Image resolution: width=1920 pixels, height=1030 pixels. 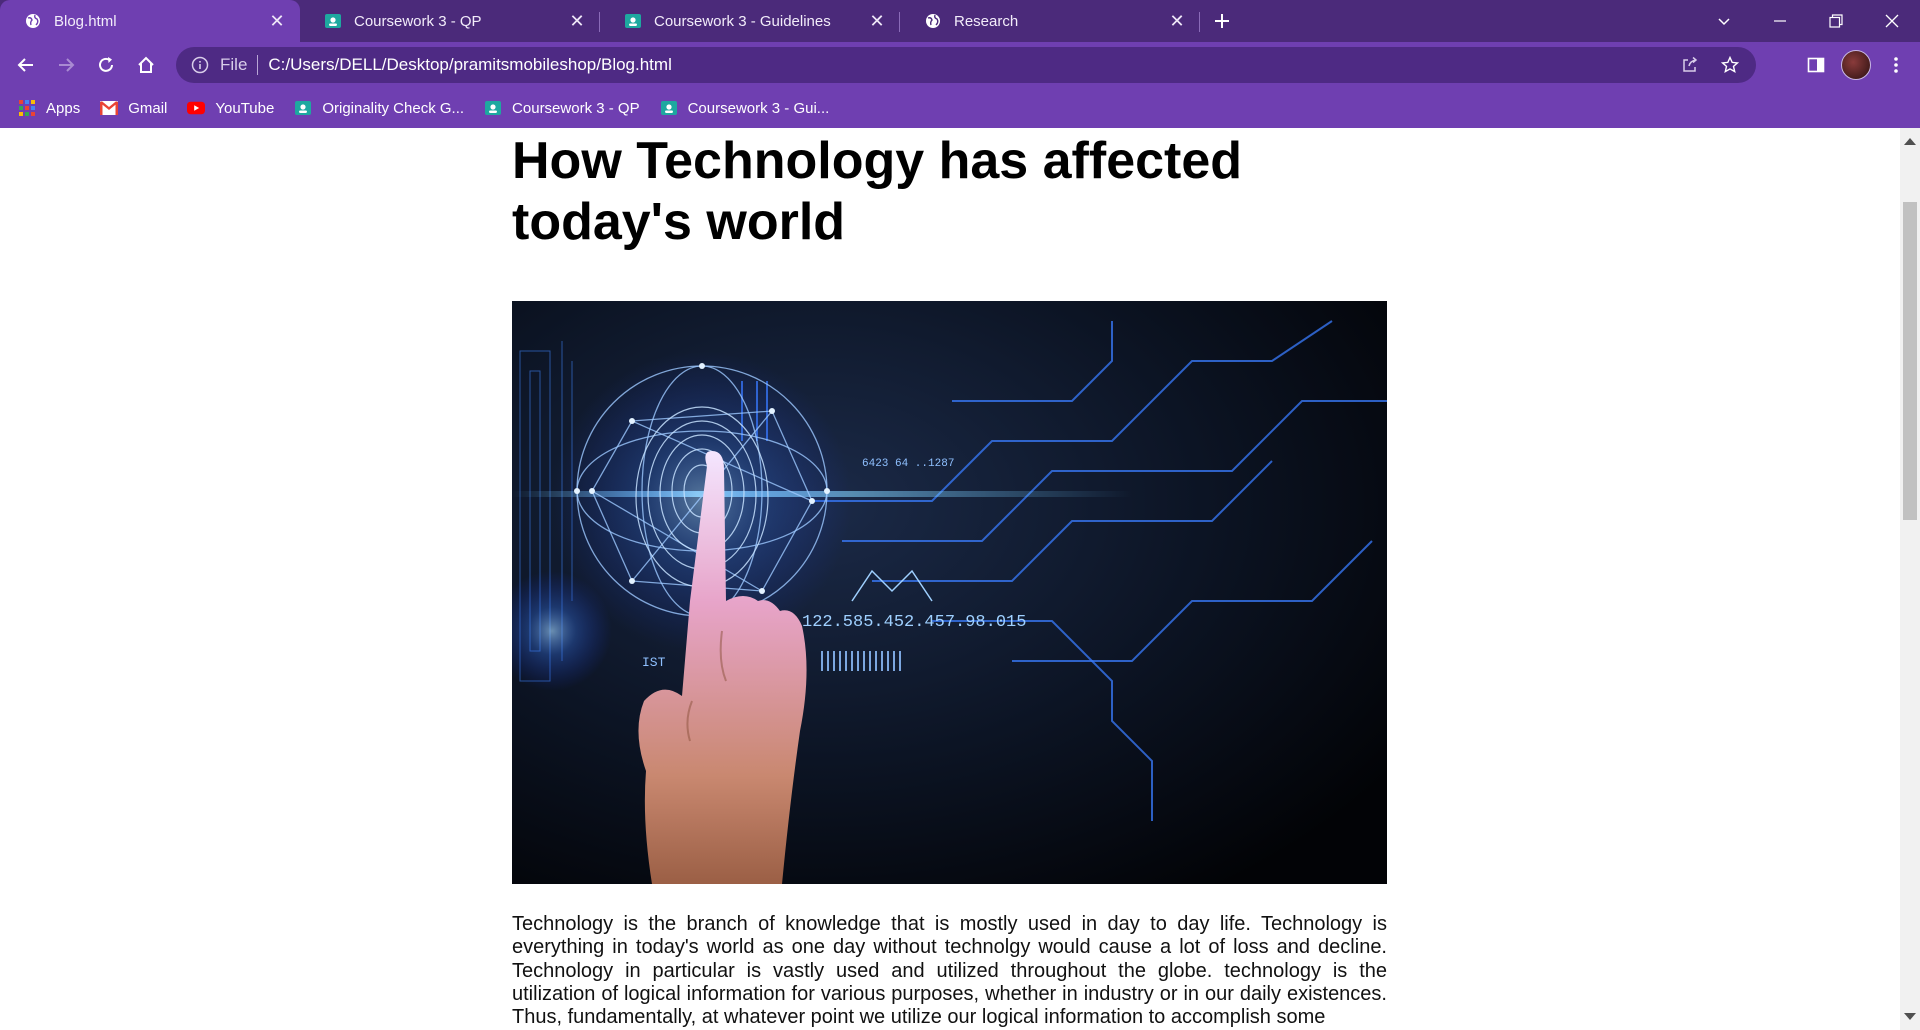 I want to click on bookmark-apps: Apps, so click(x=49, y=108).